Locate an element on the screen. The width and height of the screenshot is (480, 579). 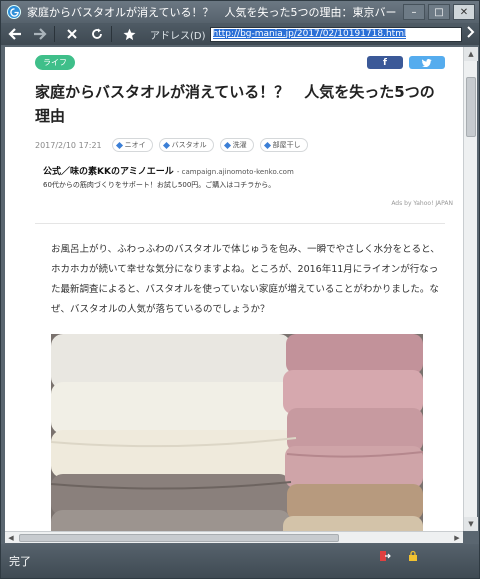
article-meta: 2017/2/10 17:21 ニオイ バスタオル 洗濯 部屋干し is located at coordinates (240, 145).